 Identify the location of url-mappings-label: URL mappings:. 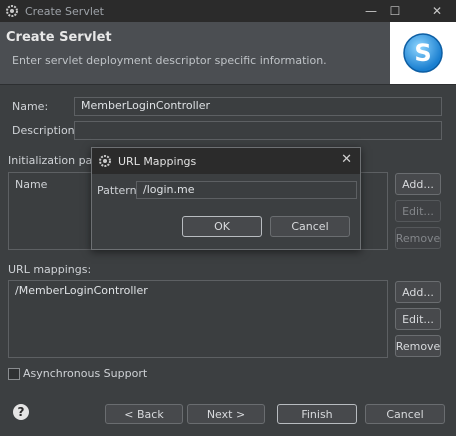
(50, 269).